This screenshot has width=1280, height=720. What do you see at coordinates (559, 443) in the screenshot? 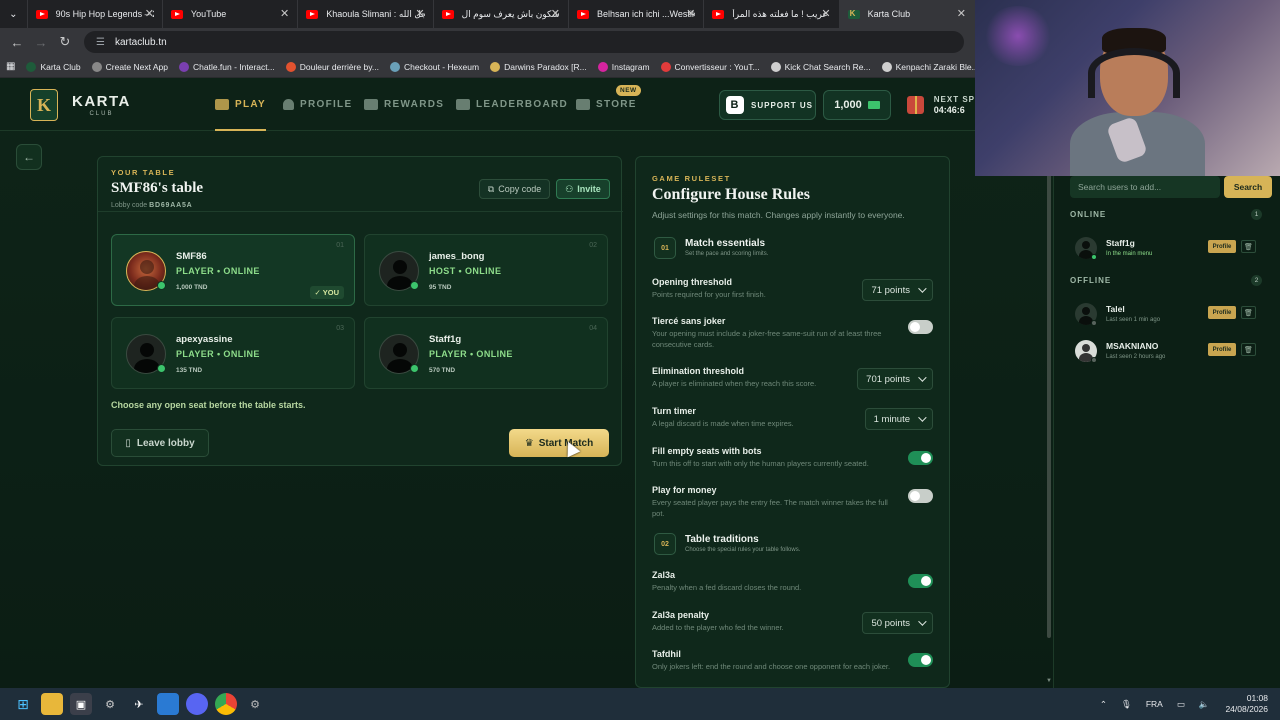
I see `start-match-button: ♛ Start Match` at bounding box center [559, 443].